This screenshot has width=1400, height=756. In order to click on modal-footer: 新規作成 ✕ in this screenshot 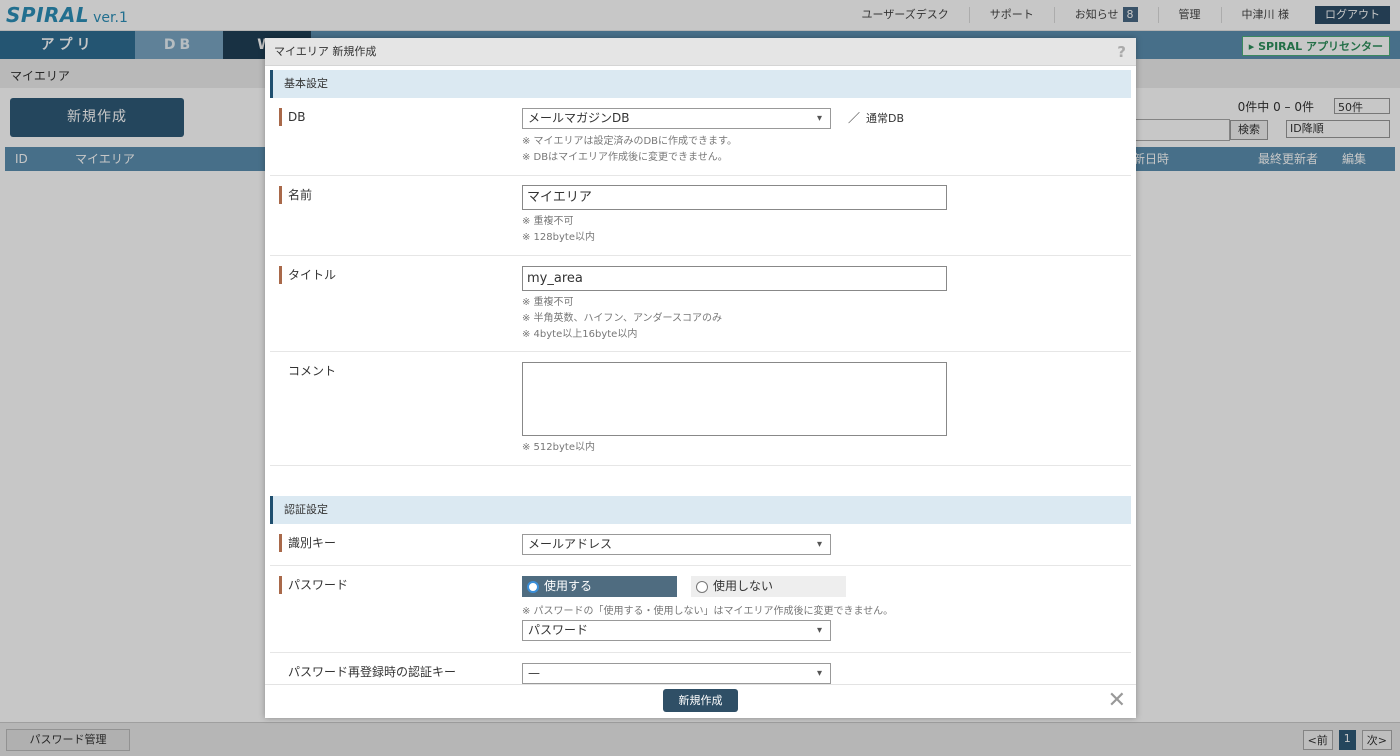, I will do `click(700, 701)`.